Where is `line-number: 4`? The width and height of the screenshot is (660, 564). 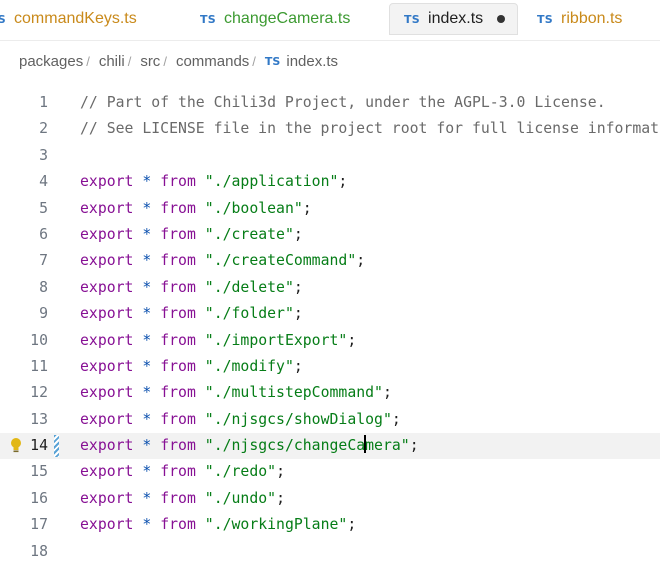
line-number: 4 is located at coordinates (43, 182).